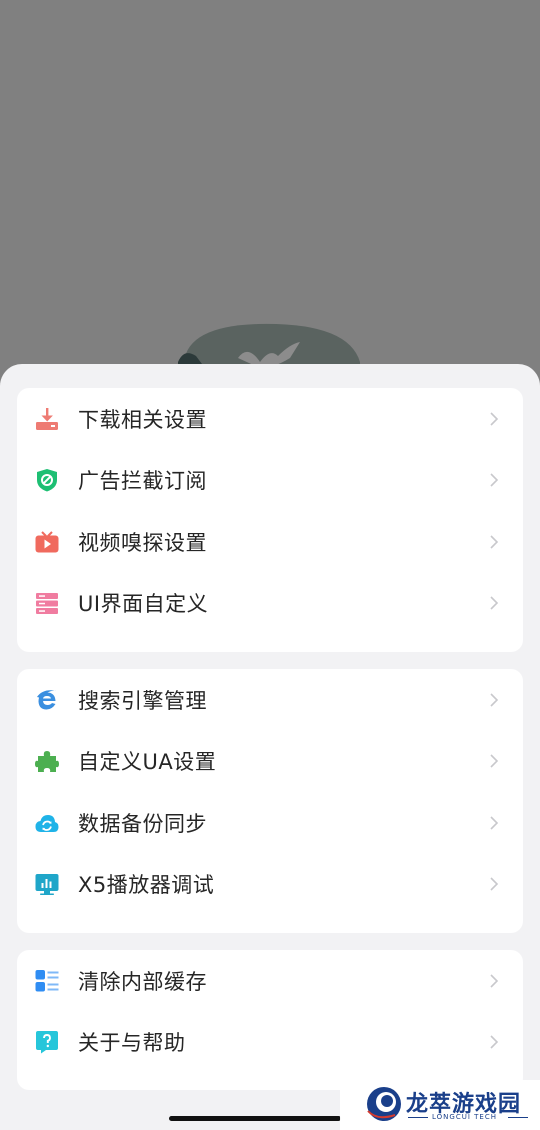 Image resolution: width=540 pixels, height=1130 pixels. I want to click on menu-item-label: 搜索引擎管理, so click(142, 700).